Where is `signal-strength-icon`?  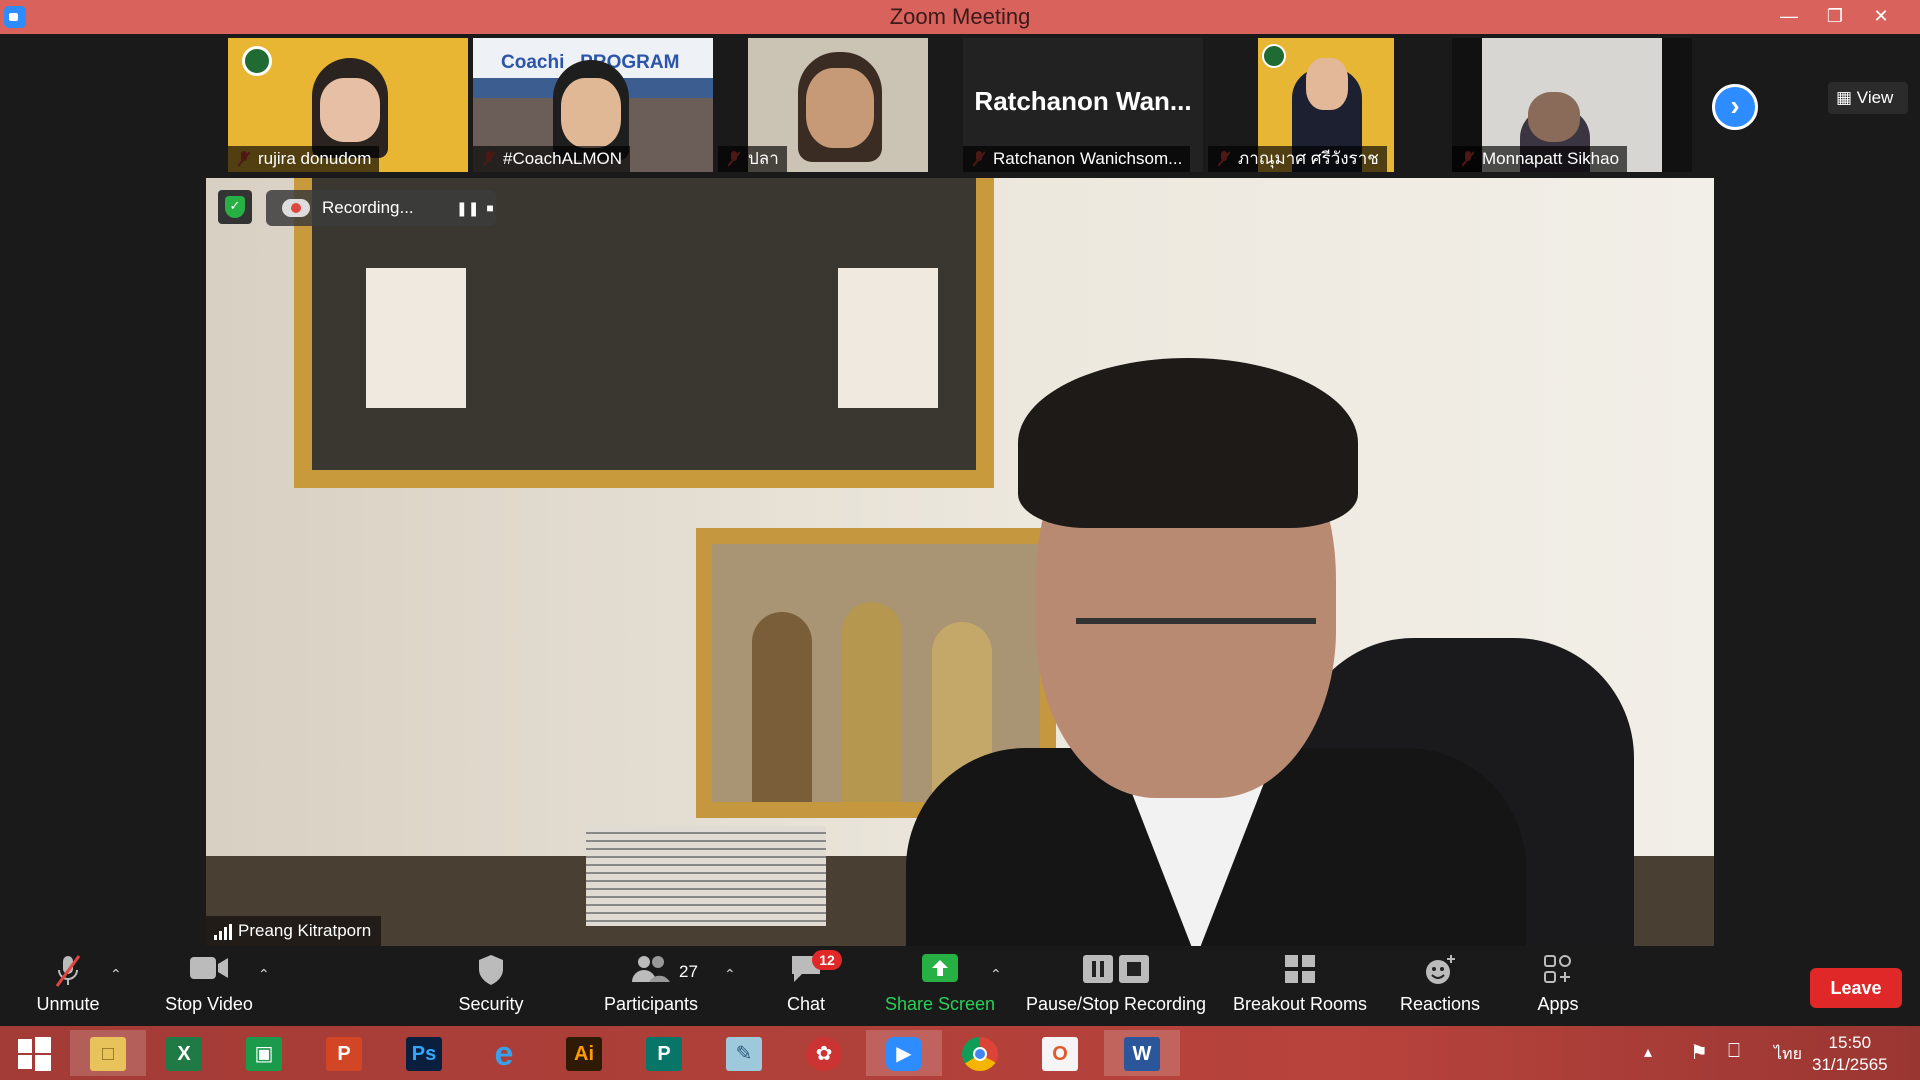
signal-strength-icon is located at coordinates (223, 932).